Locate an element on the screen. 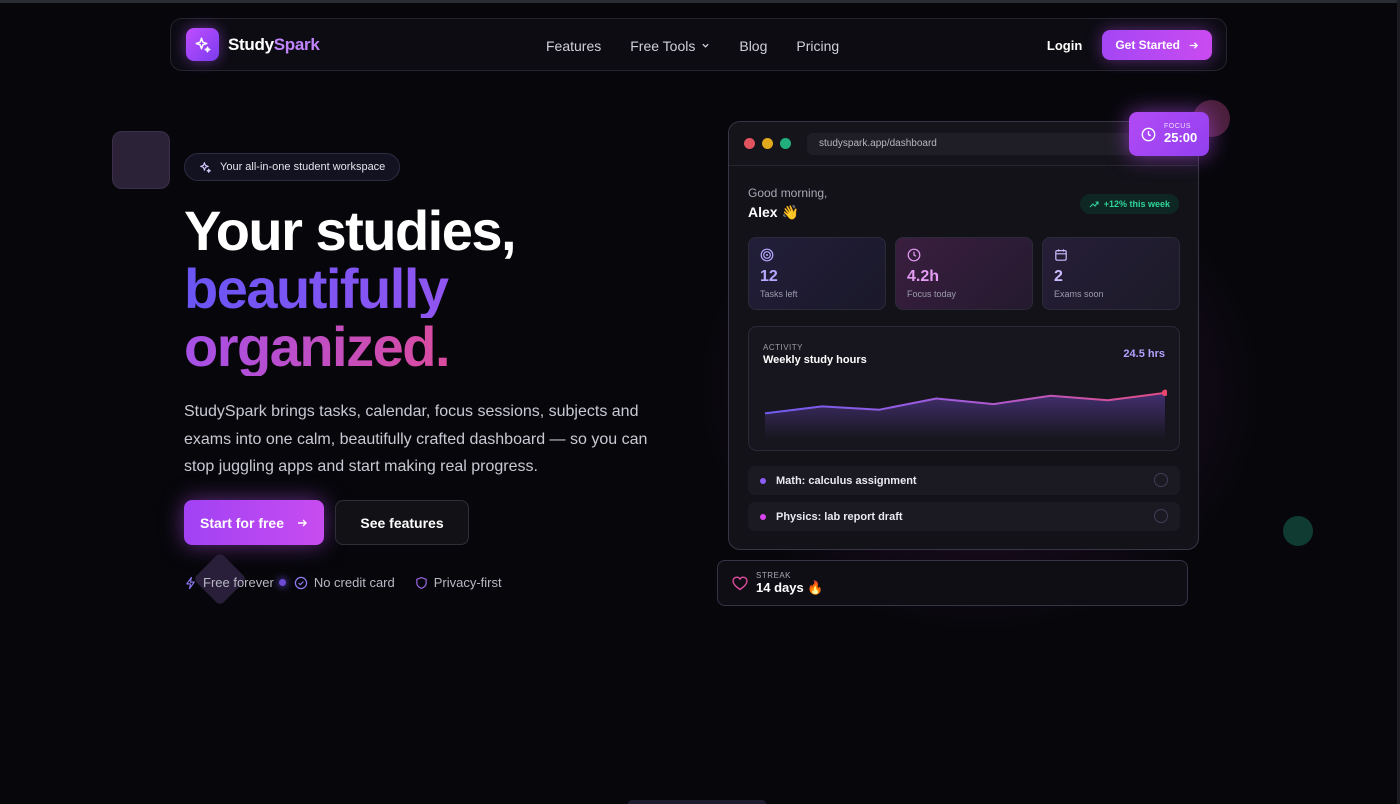 The image size is (1400, 804). task-item-math: Math: calculus assignment is located at coordinates (964, 480).